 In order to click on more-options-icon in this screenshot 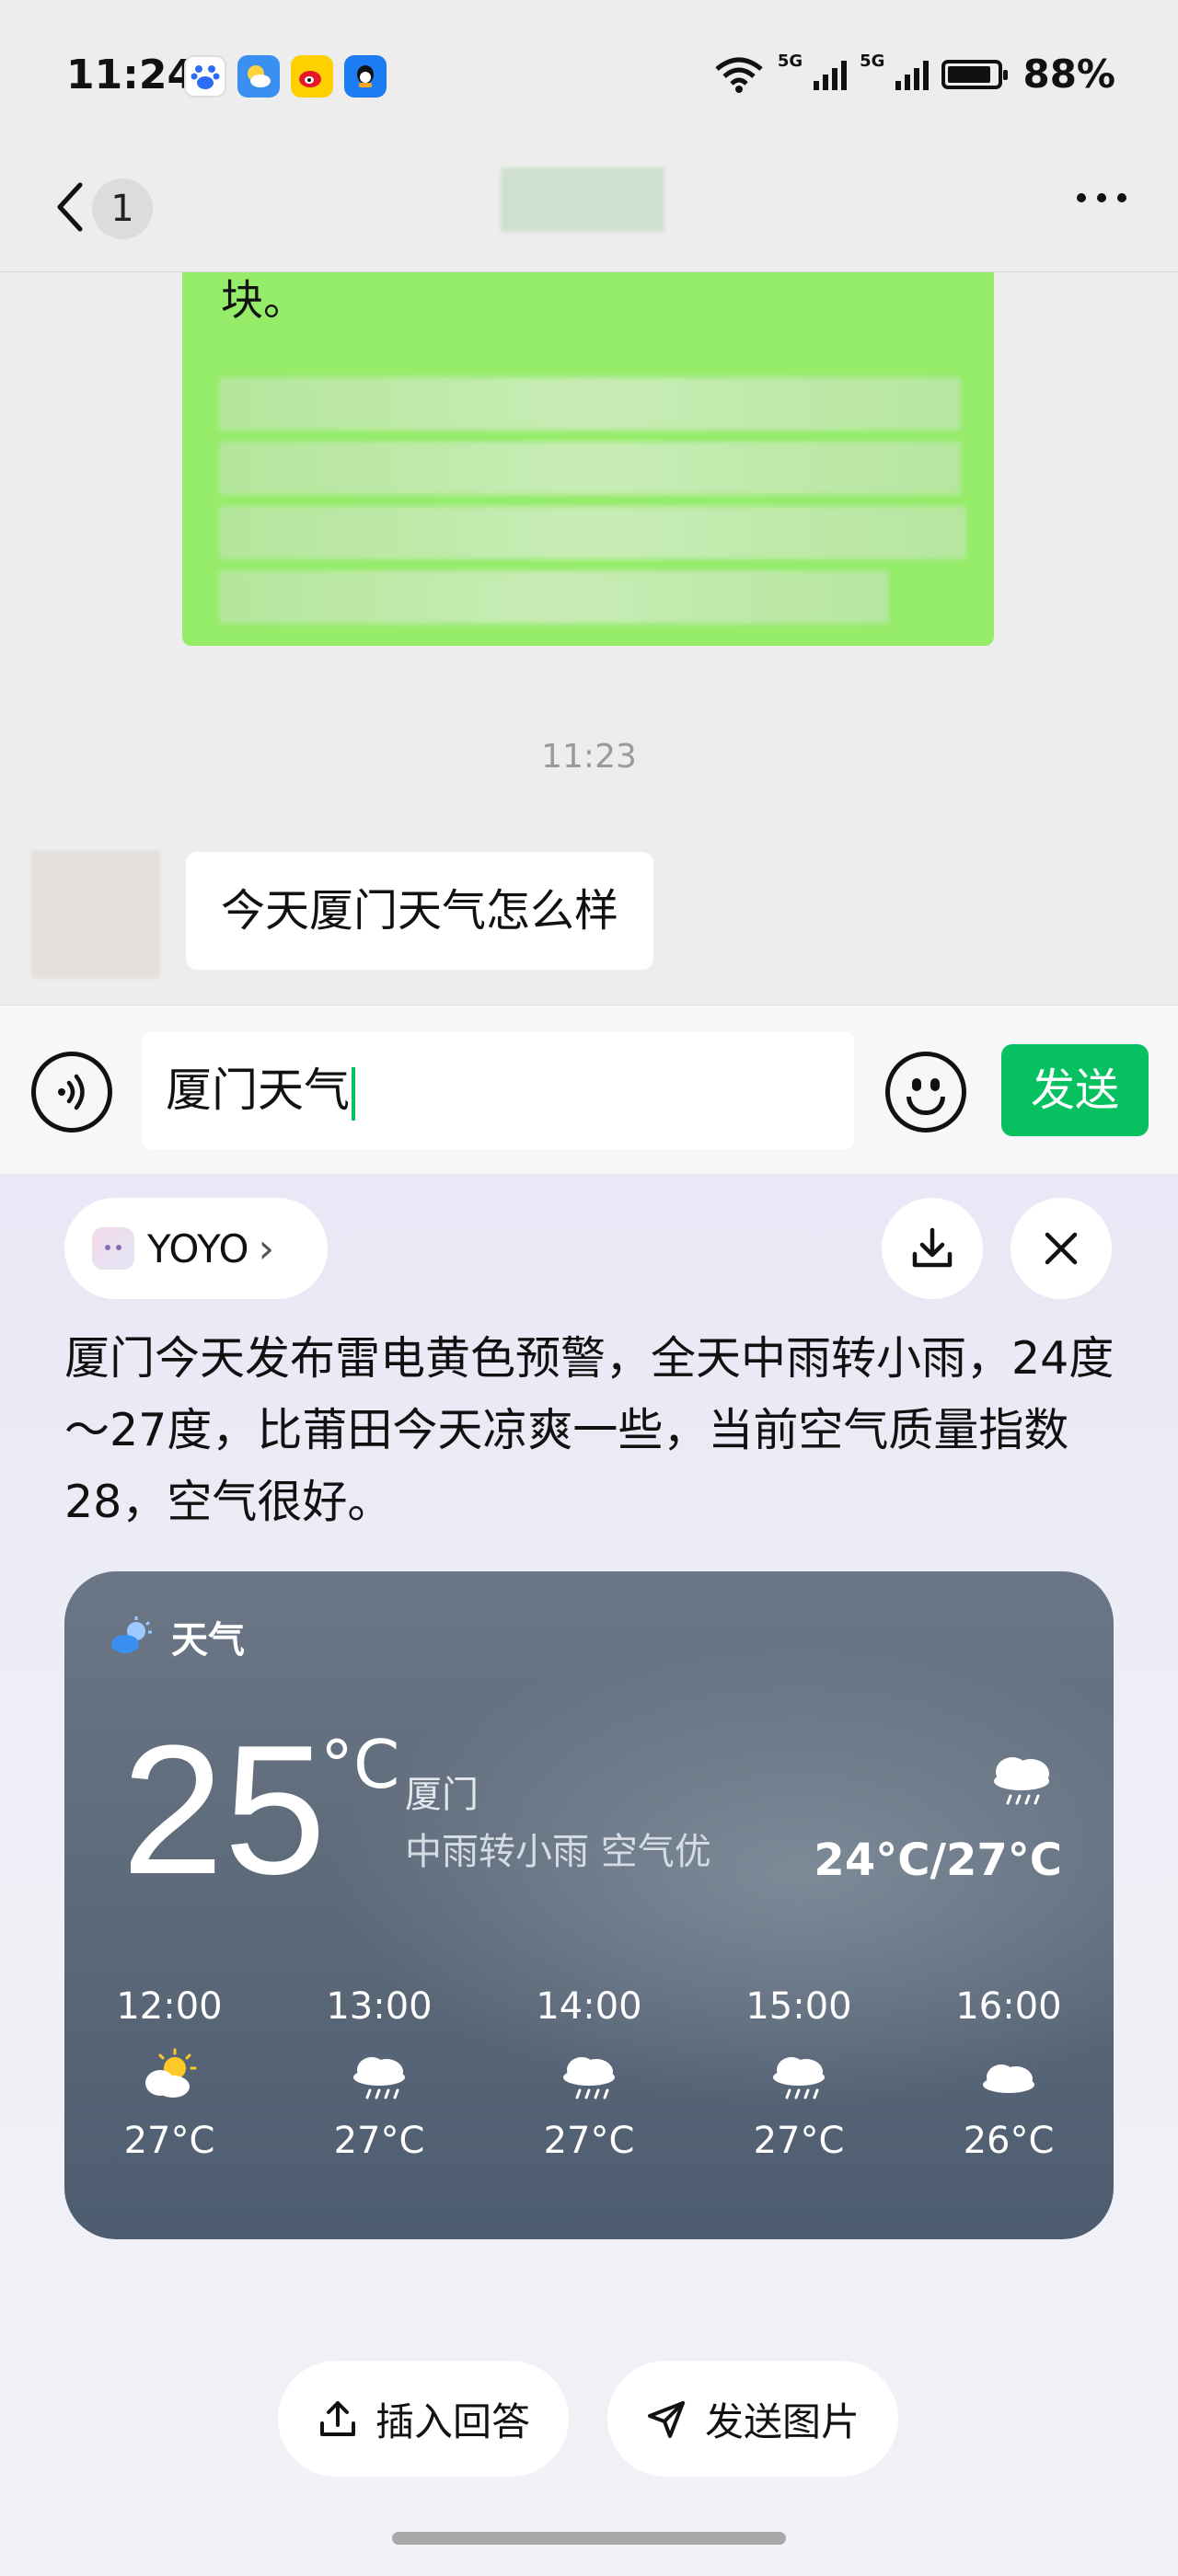, I will do `click(1101, 197)`.